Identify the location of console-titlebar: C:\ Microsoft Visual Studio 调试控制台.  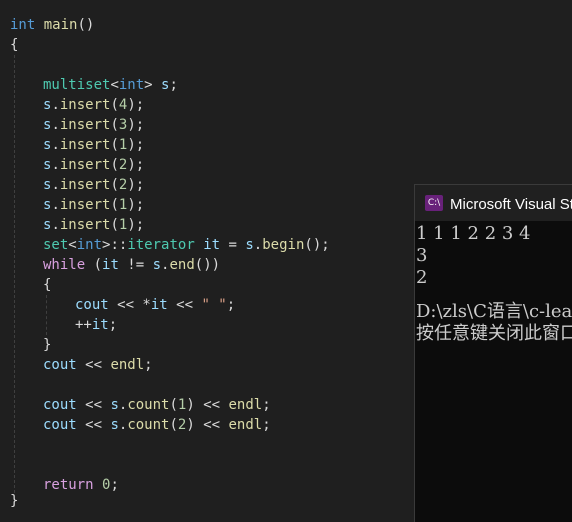
(493, 203).